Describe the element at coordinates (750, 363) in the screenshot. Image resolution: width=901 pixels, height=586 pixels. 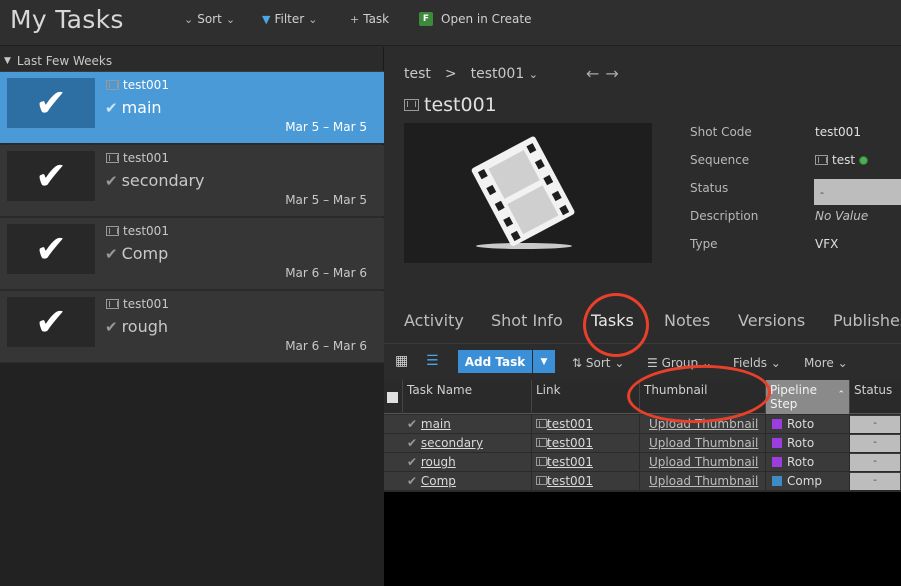
I see `grid-fields-label: Fields` at that location.